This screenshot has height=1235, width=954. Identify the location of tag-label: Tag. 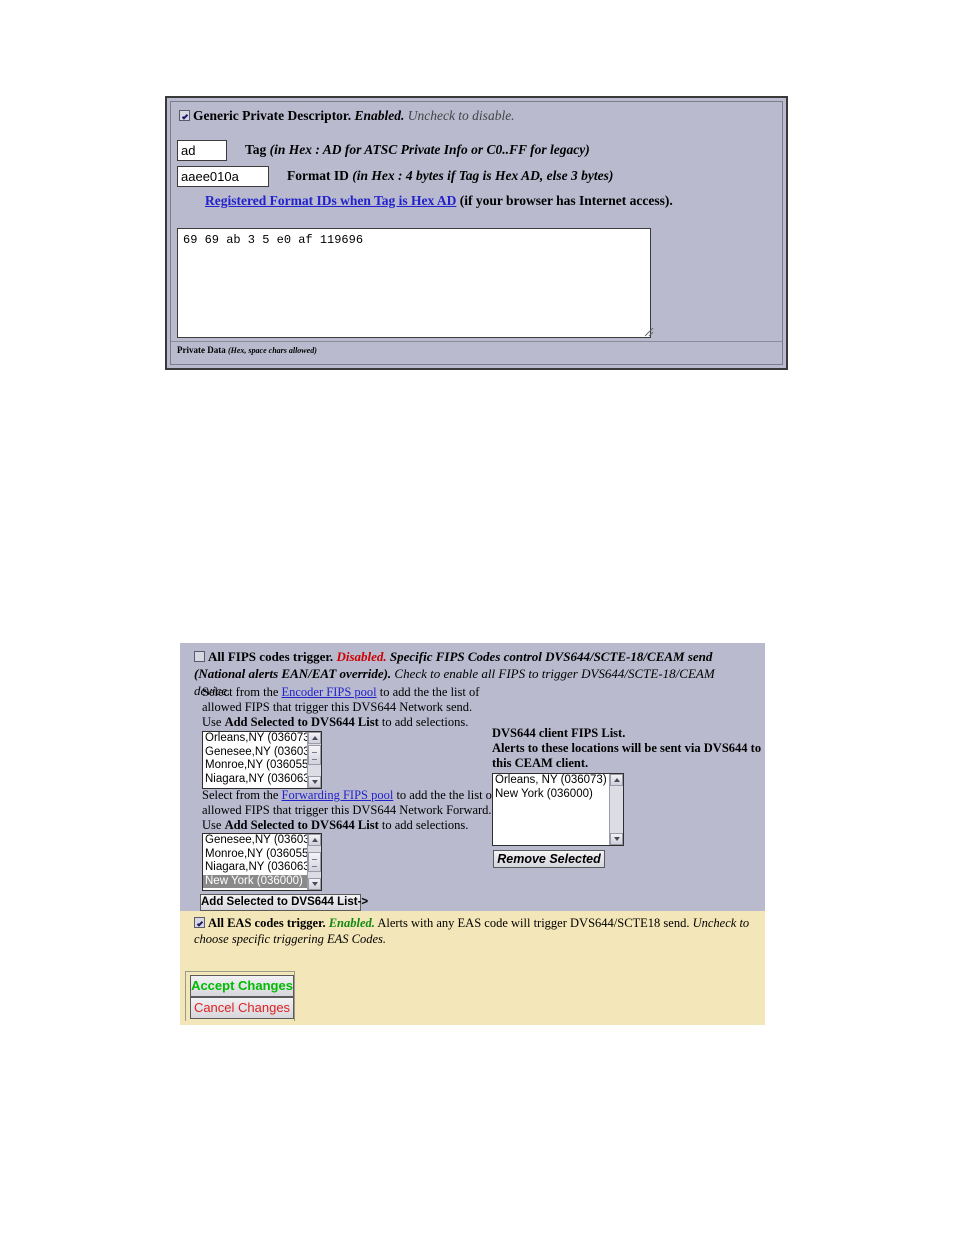
(256, 149).